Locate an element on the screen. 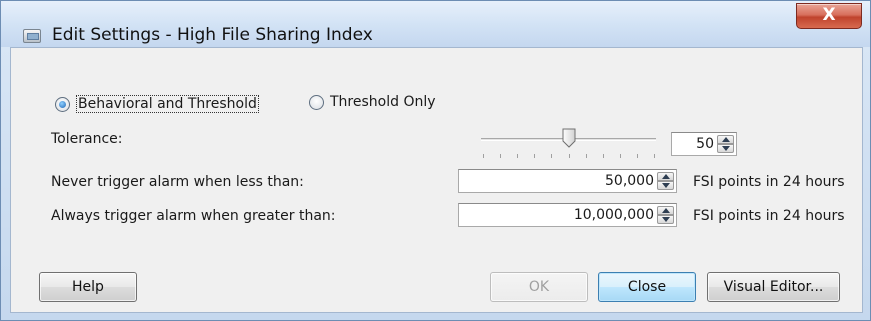 Image resolution: width=871 pixels, height=321 pixels. tolerance-slider is located at coordinates (569, 145).